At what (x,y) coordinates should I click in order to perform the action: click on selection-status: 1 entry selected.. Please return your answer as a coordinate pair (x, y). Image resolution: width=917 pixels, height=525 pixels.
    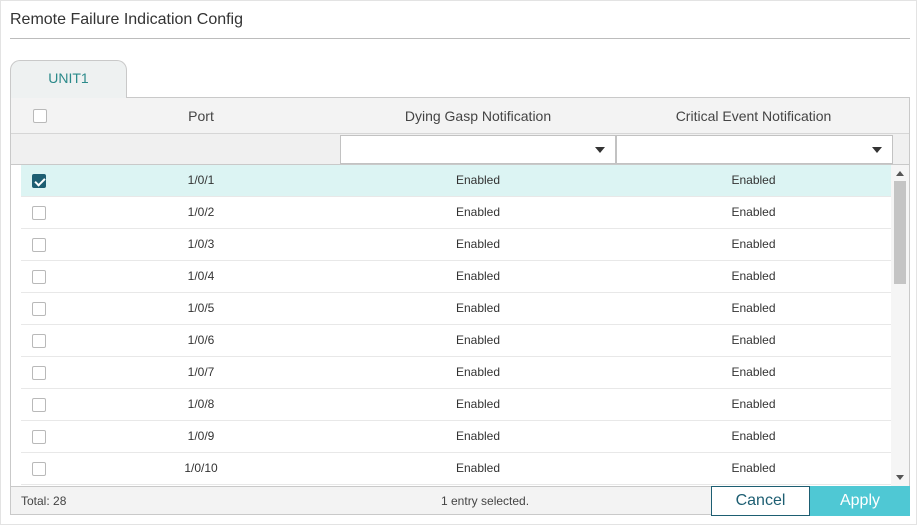
    Looking at the image, I should click on (485, 501).